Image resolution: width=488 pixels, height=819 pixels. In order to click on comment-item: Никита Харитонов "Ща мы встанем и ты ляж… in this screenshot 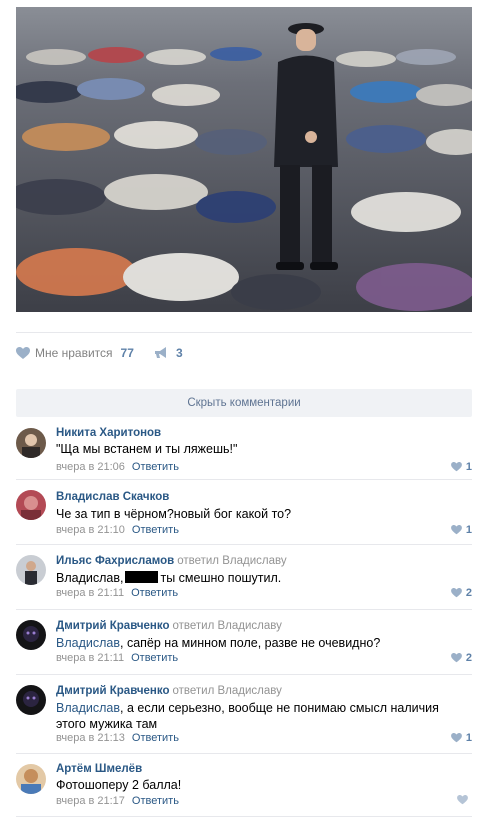, I will do `click(244, 450)`.